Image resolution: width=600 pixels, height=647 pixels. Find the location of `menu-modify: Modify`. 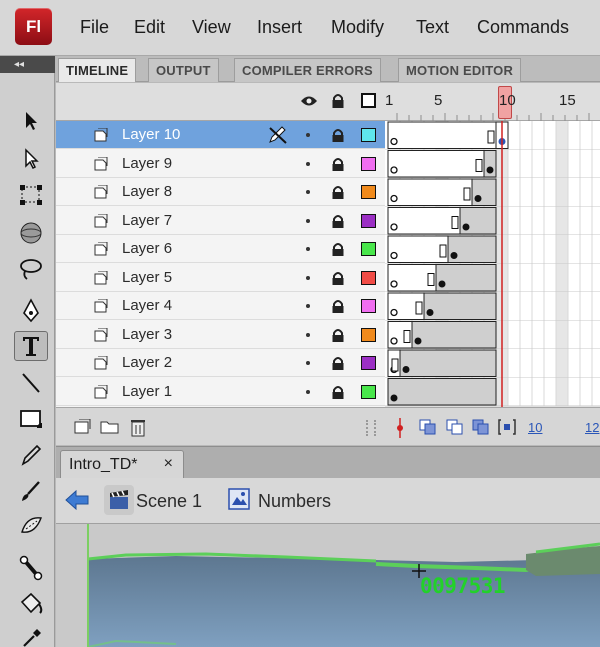

menu-modify: Modify is located at coordinates (357, 27).